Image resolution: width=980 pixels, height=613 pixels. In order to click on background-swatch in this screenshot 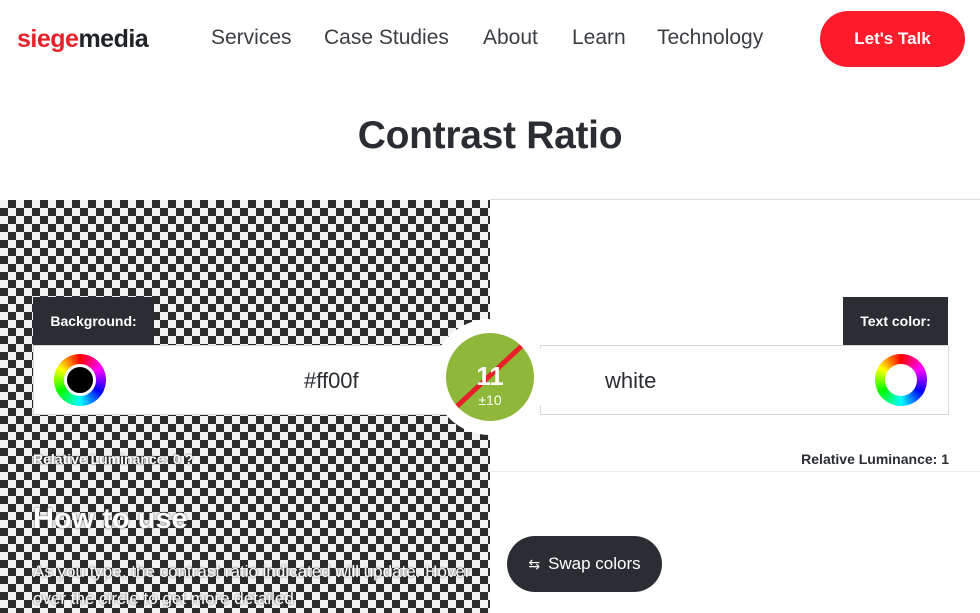, I will do `click(80, 380)`.